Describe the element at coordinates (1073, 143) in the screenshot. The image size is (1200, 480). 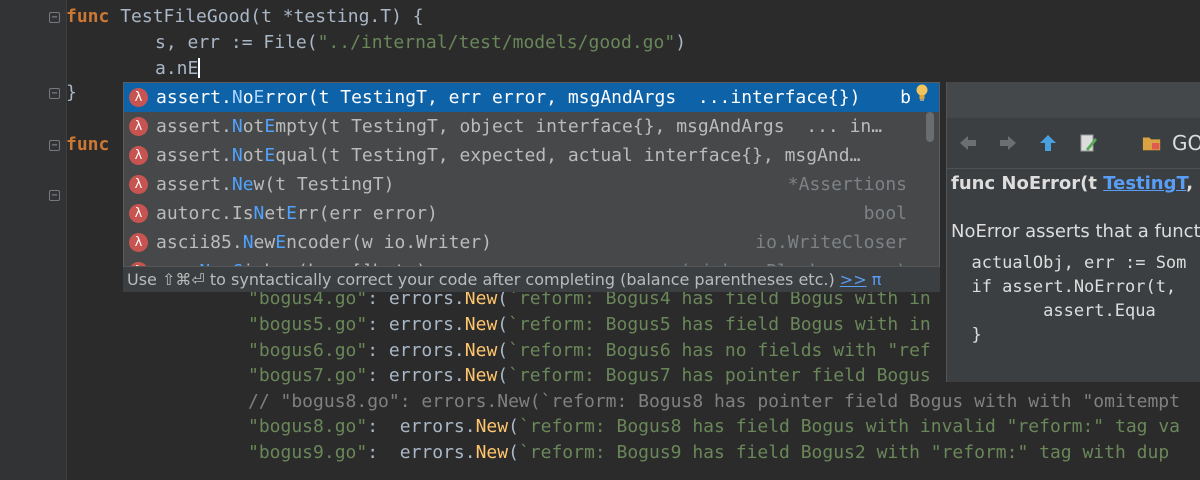
I see `doc-toolbar` at that location.